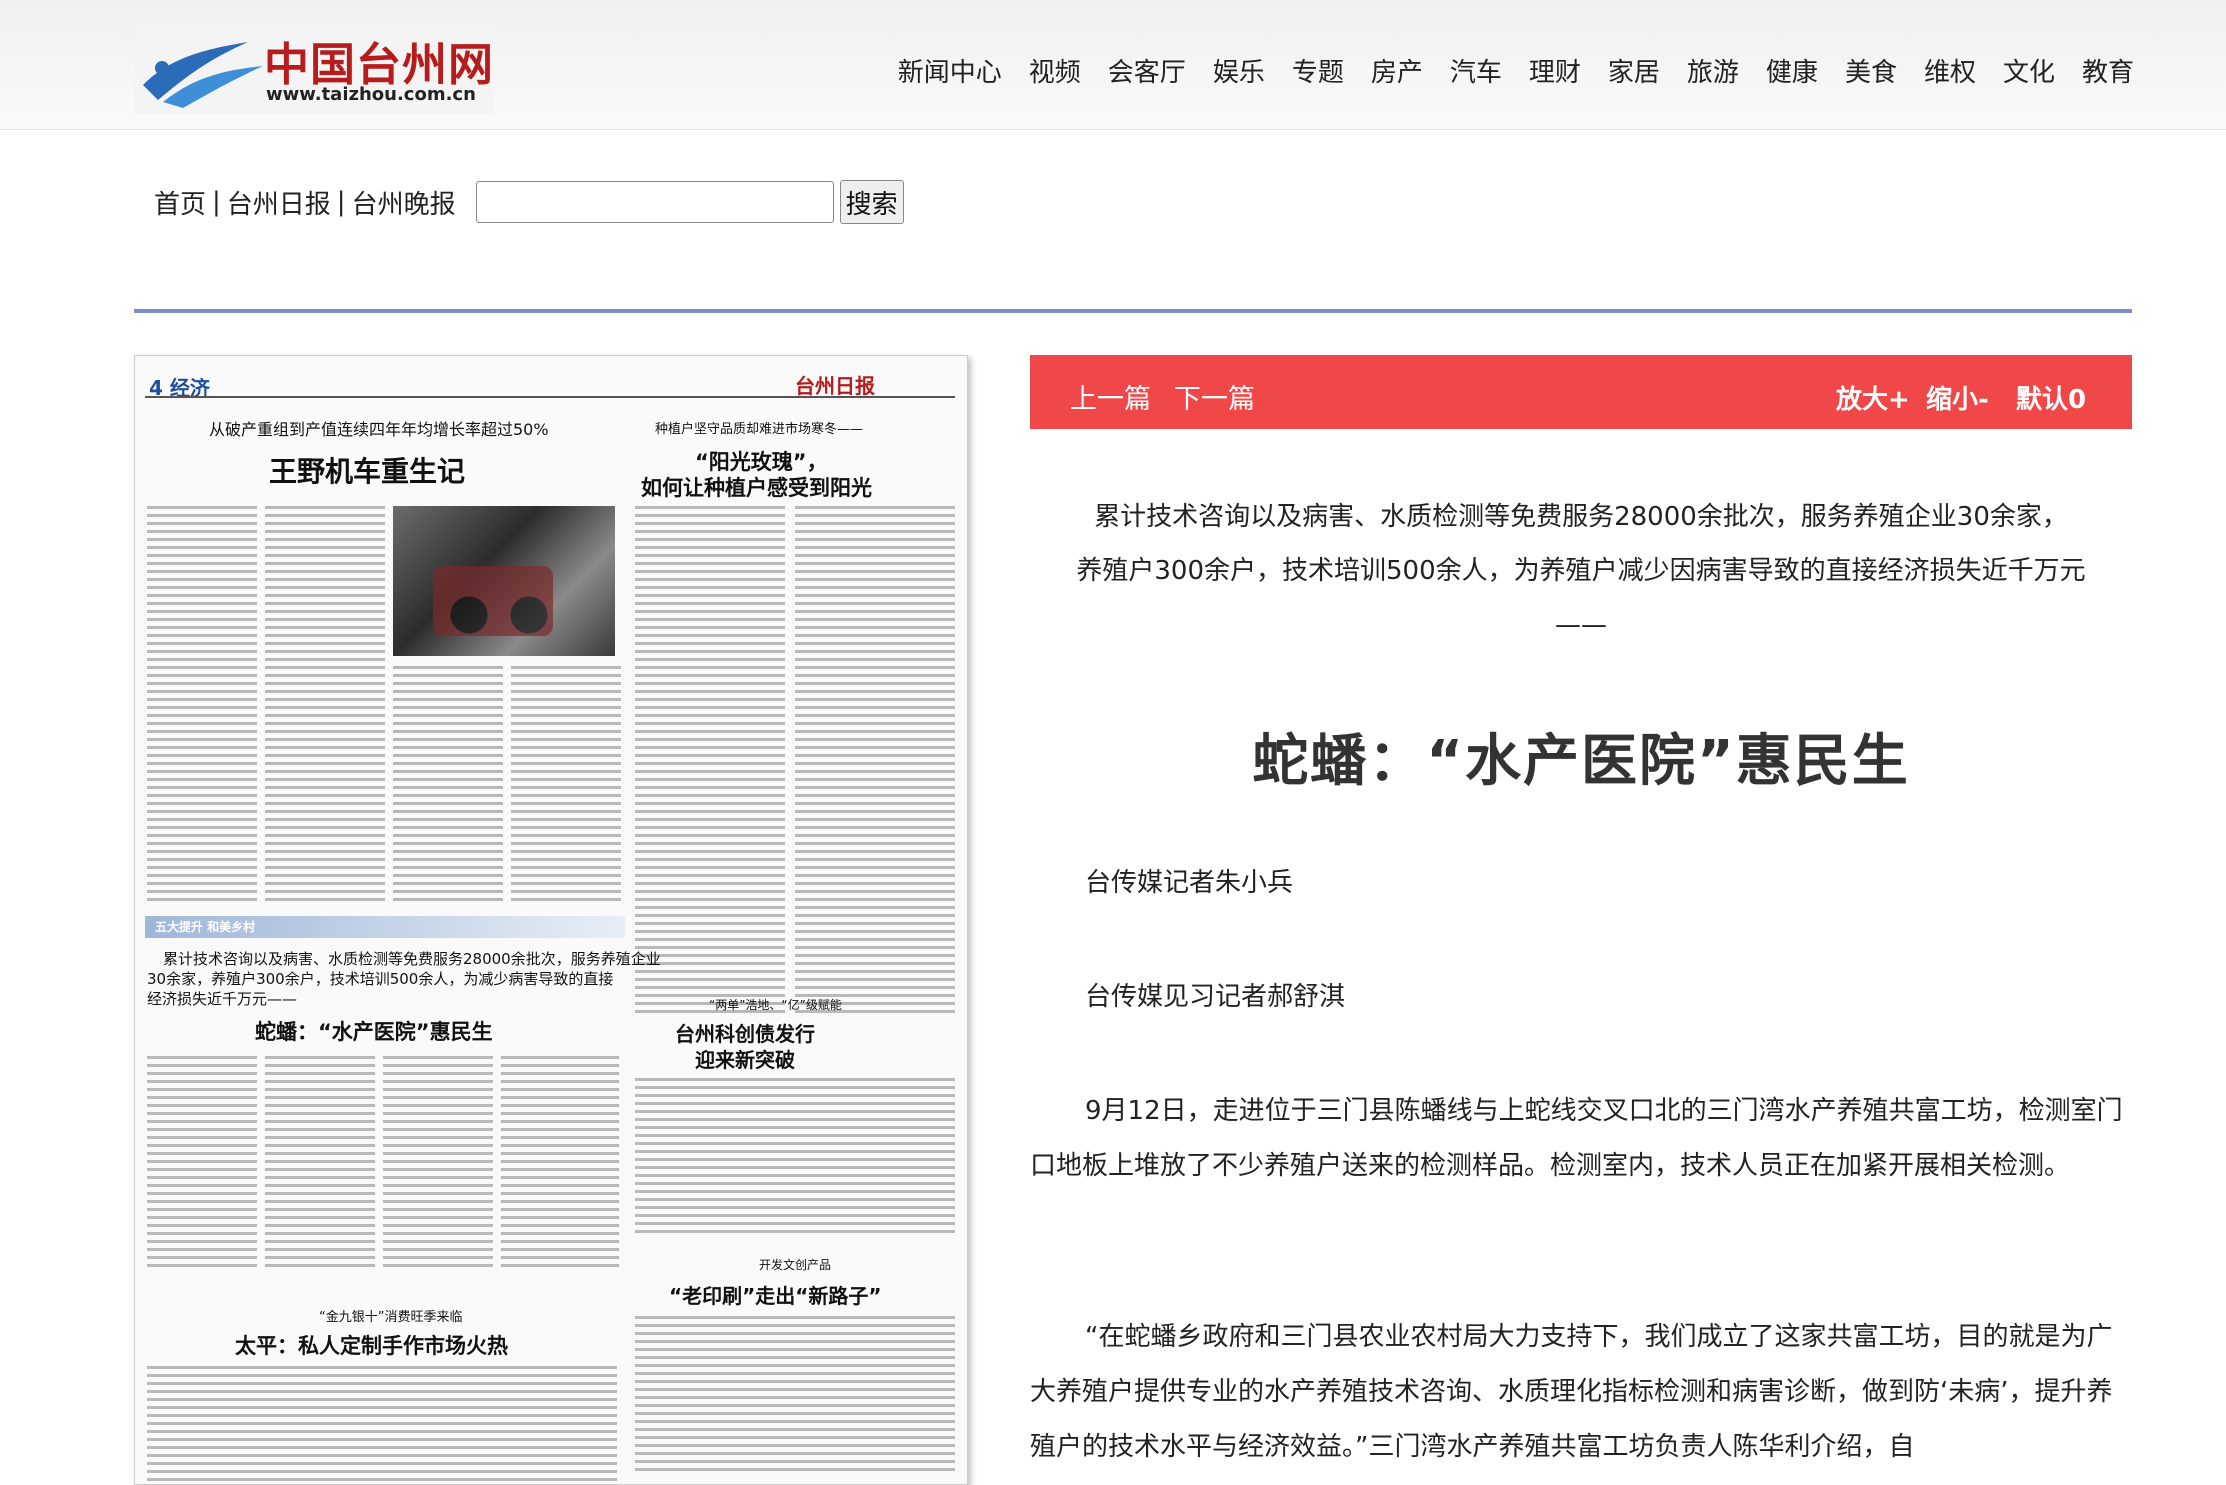  I want to click on headline4b: 迎来新突破, so click(745, 1060).